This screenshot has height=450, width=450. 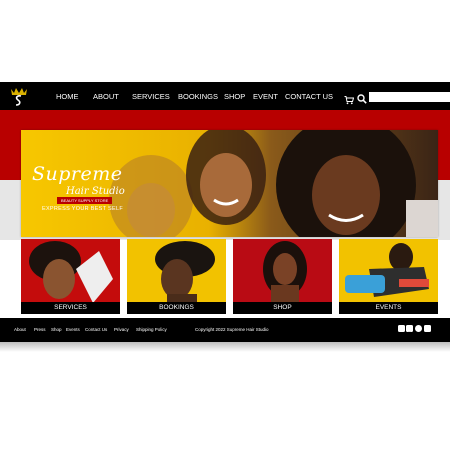 What do you see at coordinates (176, 276) in the screenshot?
I see `tile-bookings: BOOKINGS` at bounding box center [176, 276].